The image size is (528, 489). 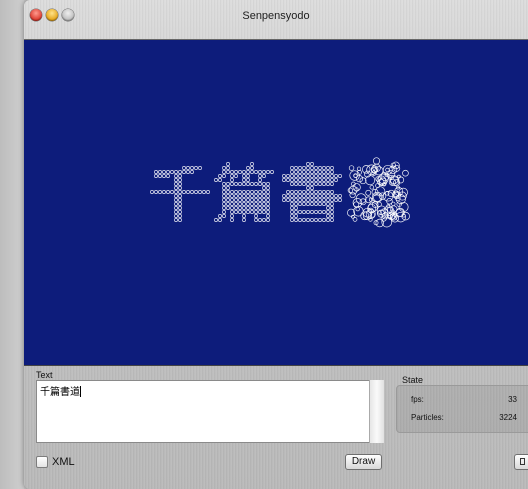 I want to click on fullscreen-button, so click(x=521, y=462).